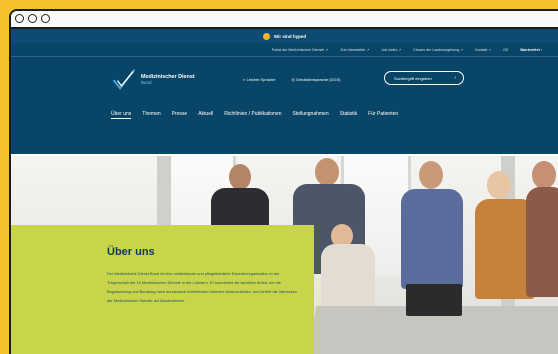 The width and height of the screenshot is (558, 354). Describe the element at coordinates (349, 115) in the screenshot. I see `nav-statistics: Statistik` at that location.